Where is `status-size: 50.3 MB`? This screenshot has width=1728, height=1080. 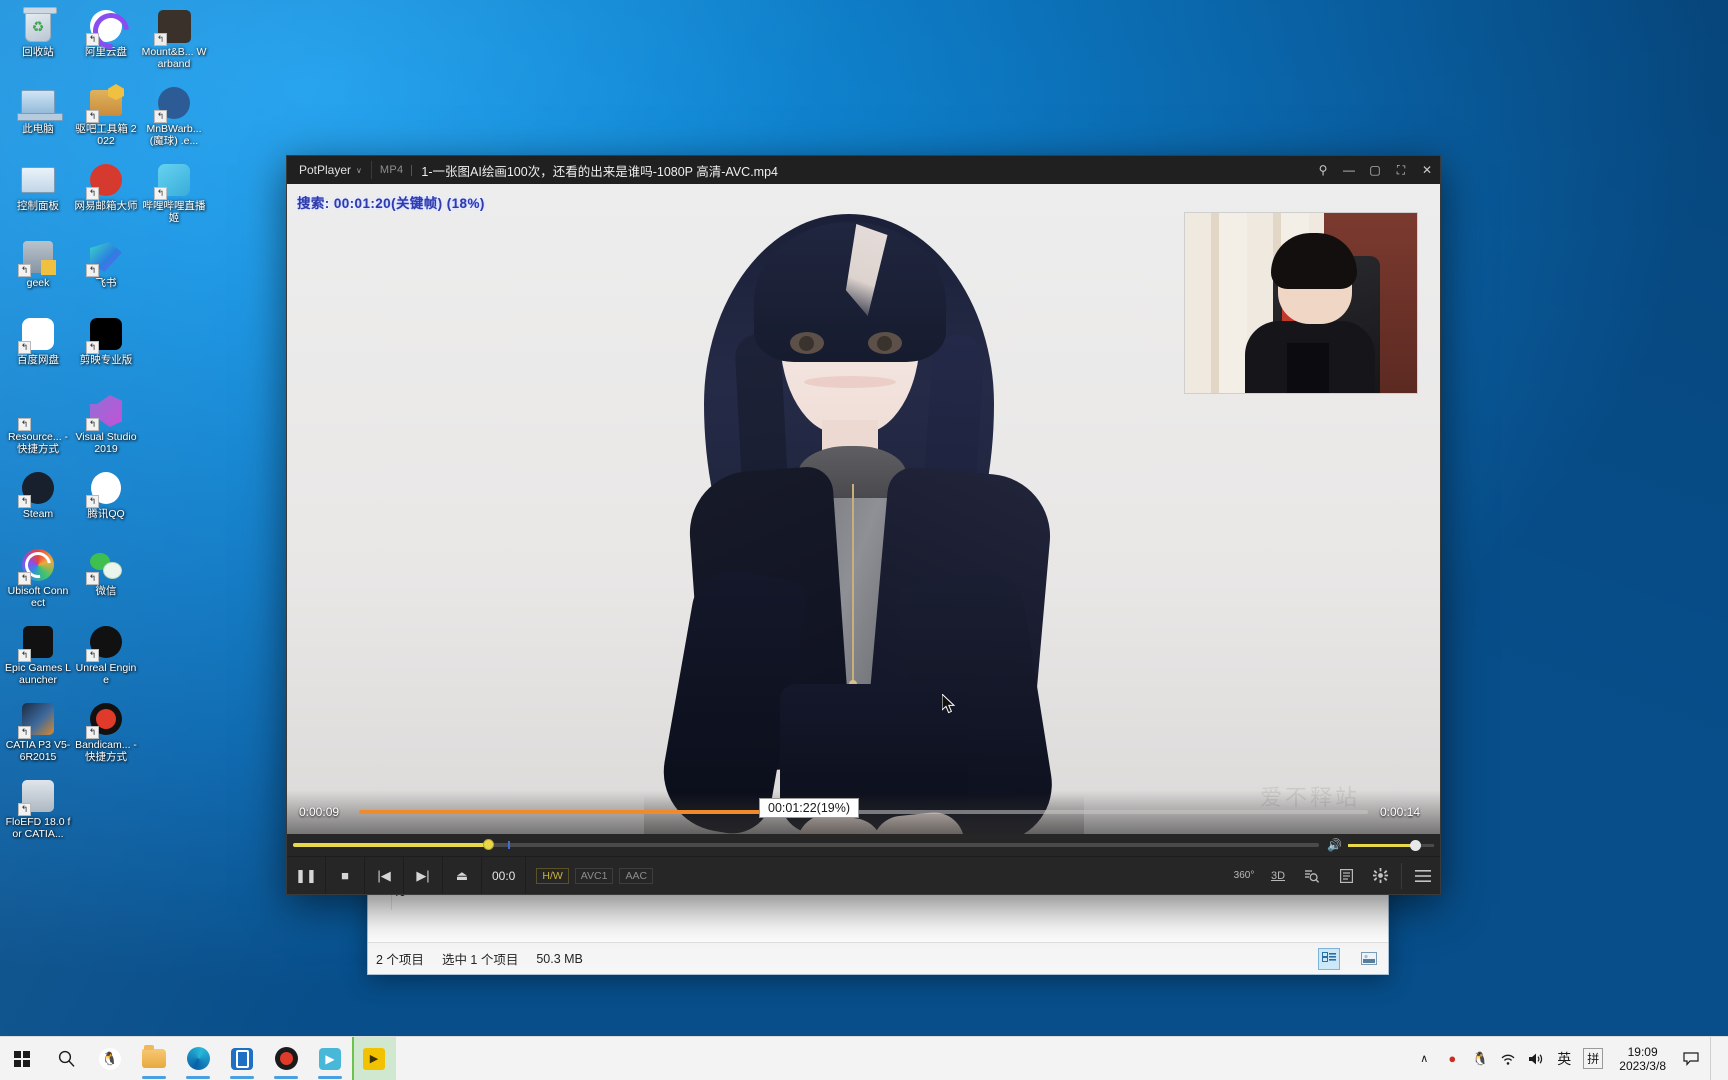 status-size: 50.3 MB is located at coordinates (559, 958).